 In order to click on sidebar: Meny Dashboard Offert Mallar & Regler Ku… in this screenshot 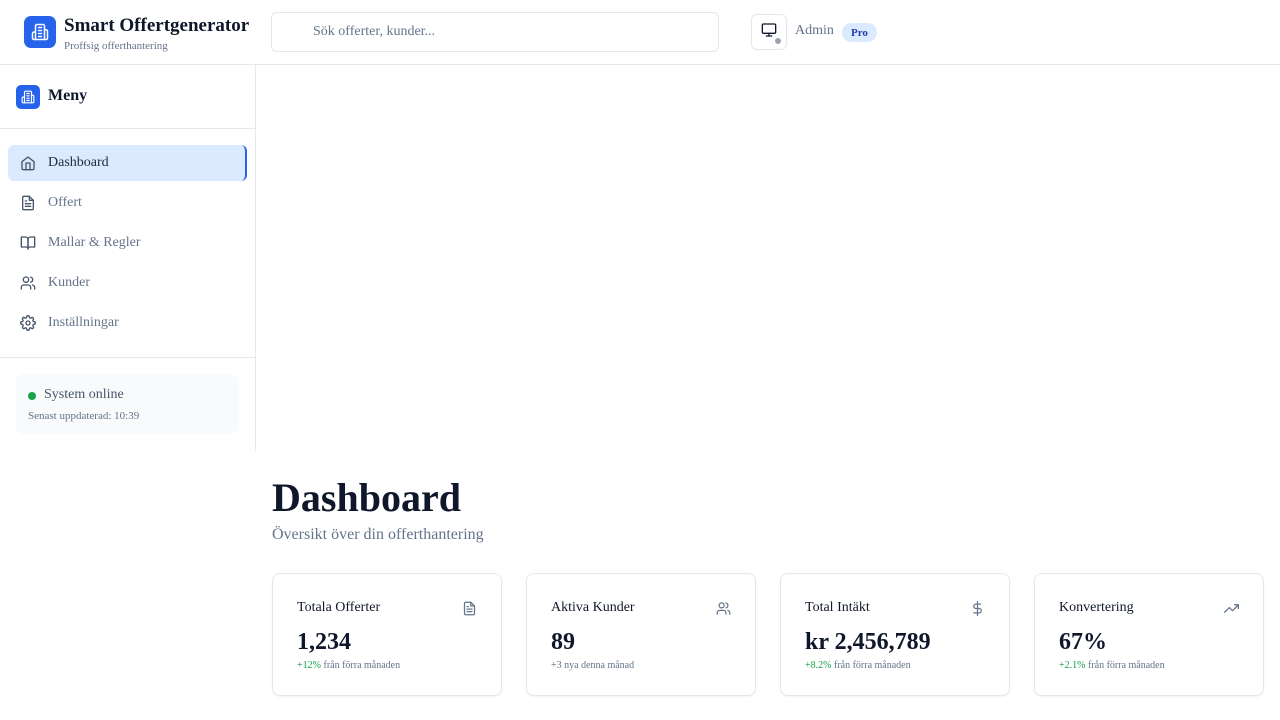, I will do `click(128, 258)`.